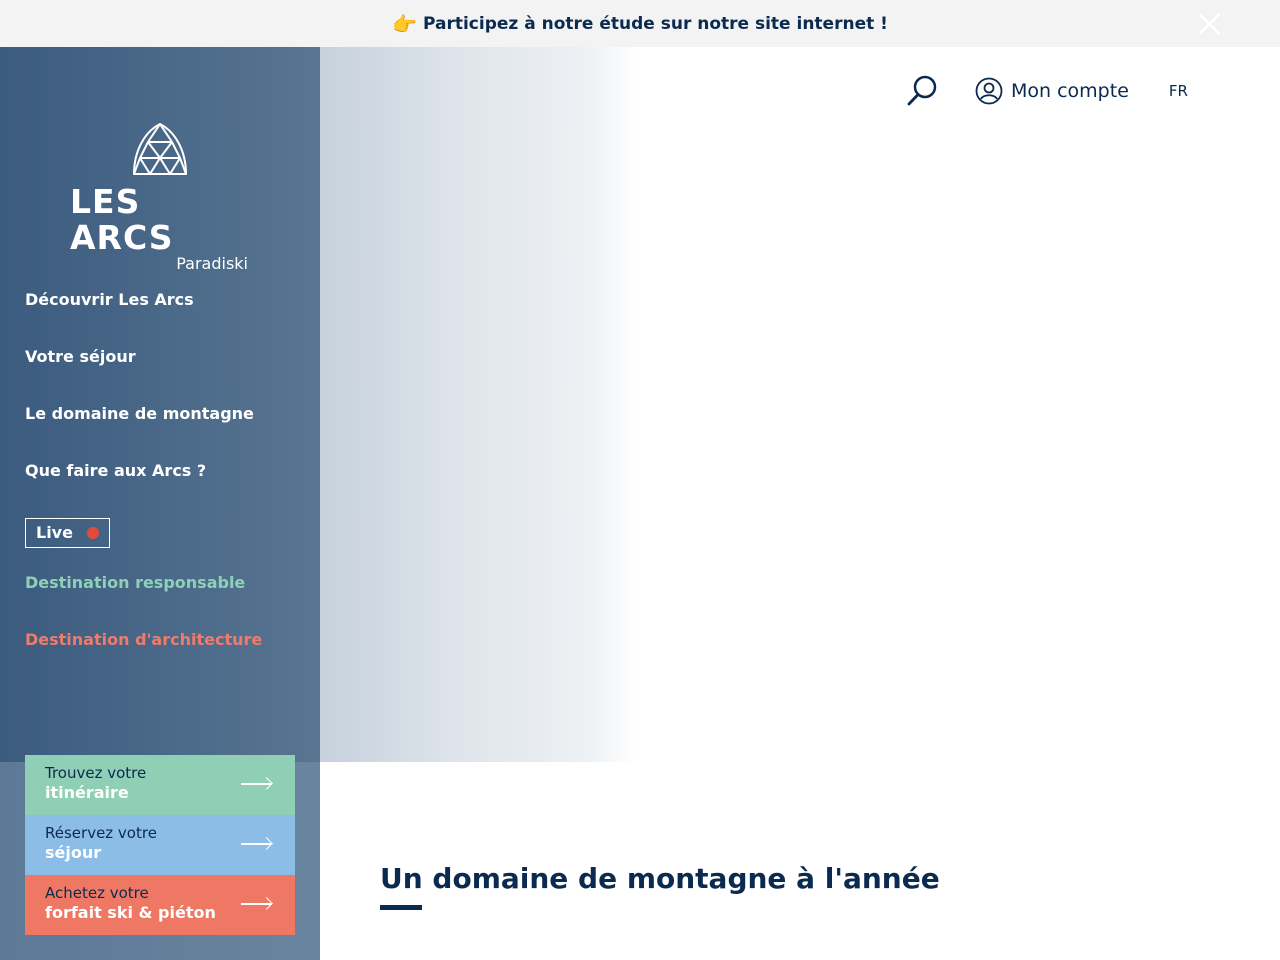  I want to click on header-tools: Mon compte FR, so click(1046, 91).